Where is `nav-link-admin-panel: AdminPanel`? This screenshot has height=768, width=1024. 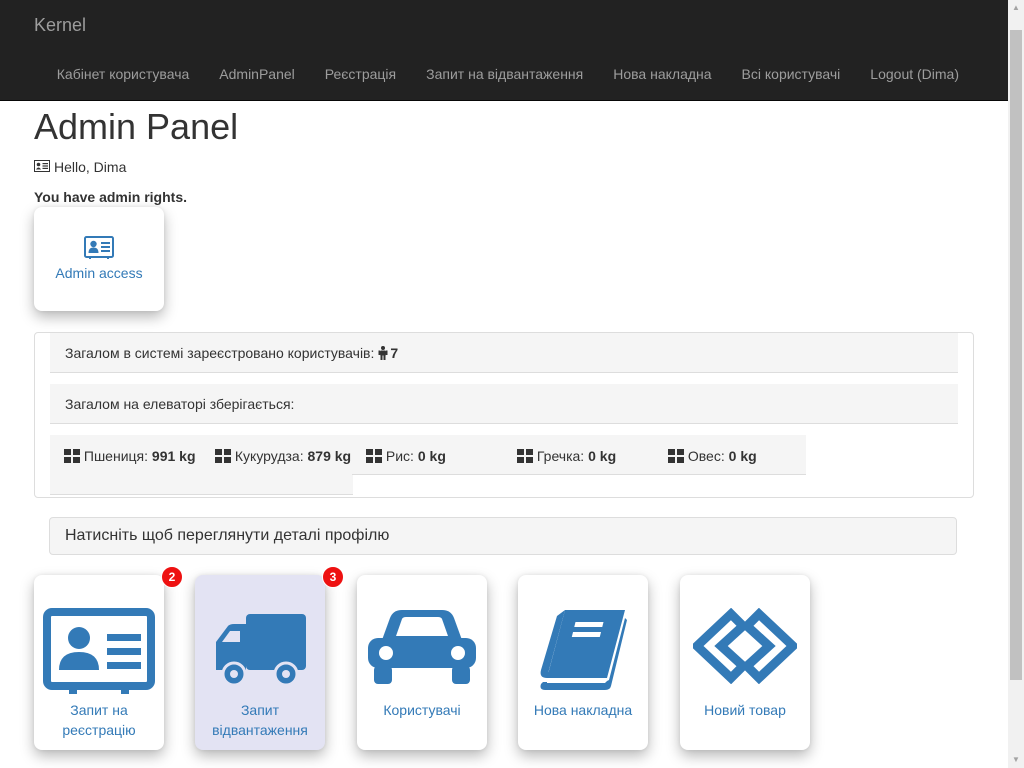
nav-link-admin-panel: AdminPanel is located at coordinates (257, 74).